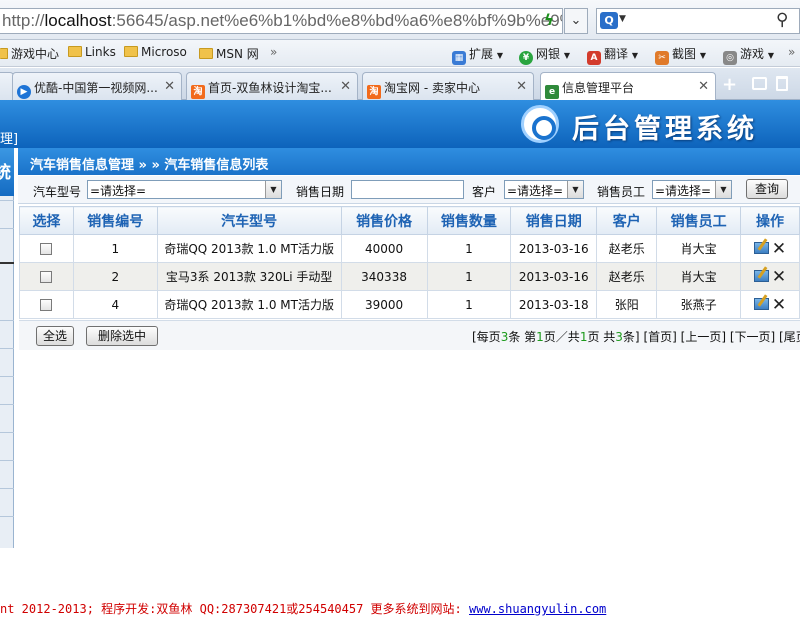 Image resolution: width=800 pixels, height=621 pixels. Describe the element at coordinates (384, 220) in the screenshot. I see `col-header-price: 销售价格` at that location.